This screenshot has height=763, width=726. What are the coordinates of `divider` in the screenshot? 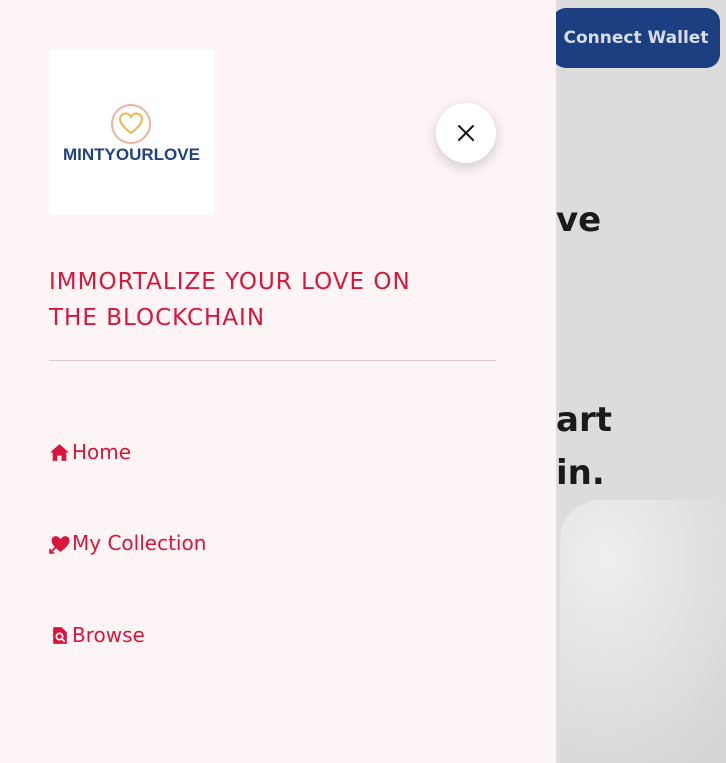 It's located at (272, 360).